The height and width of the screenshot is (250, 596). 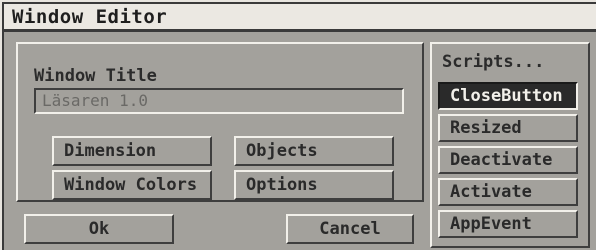 I want to click on window-colors-button: Window Colors, so click(x=132, y=185).